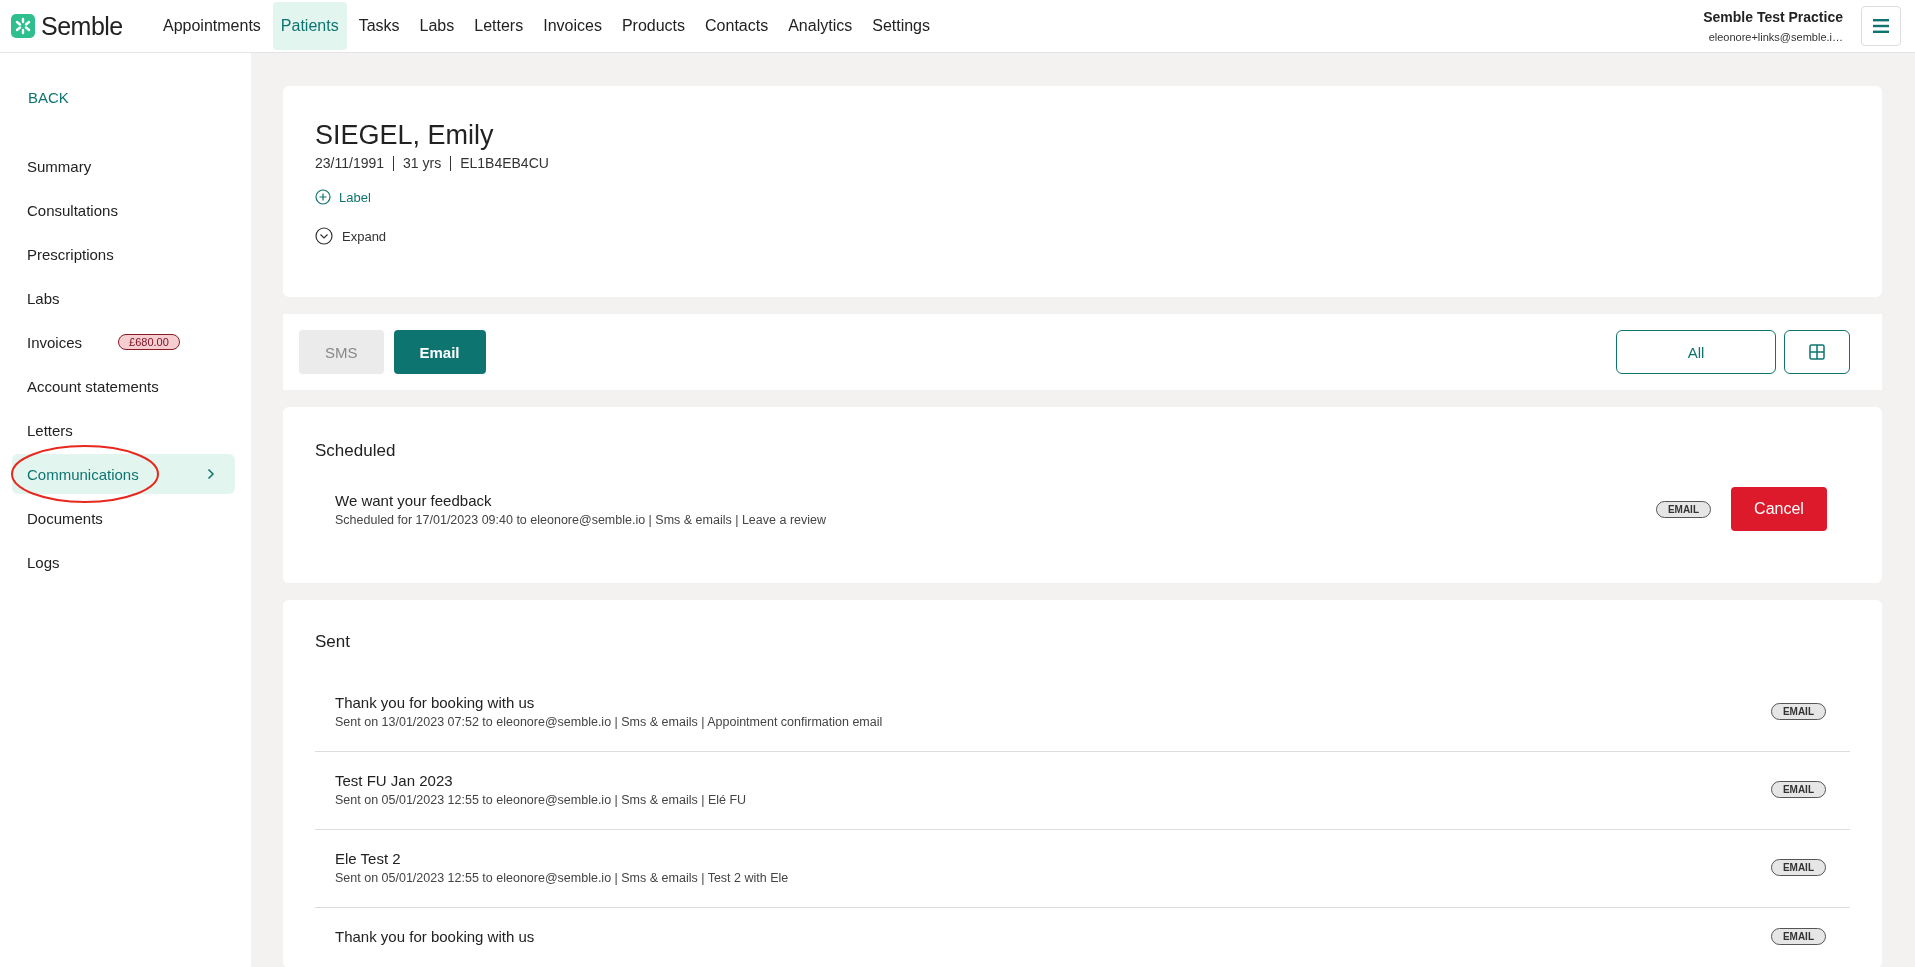 The image size is (1915, 967). I want to click on message-title: We want your feedback, so click(414, 500).